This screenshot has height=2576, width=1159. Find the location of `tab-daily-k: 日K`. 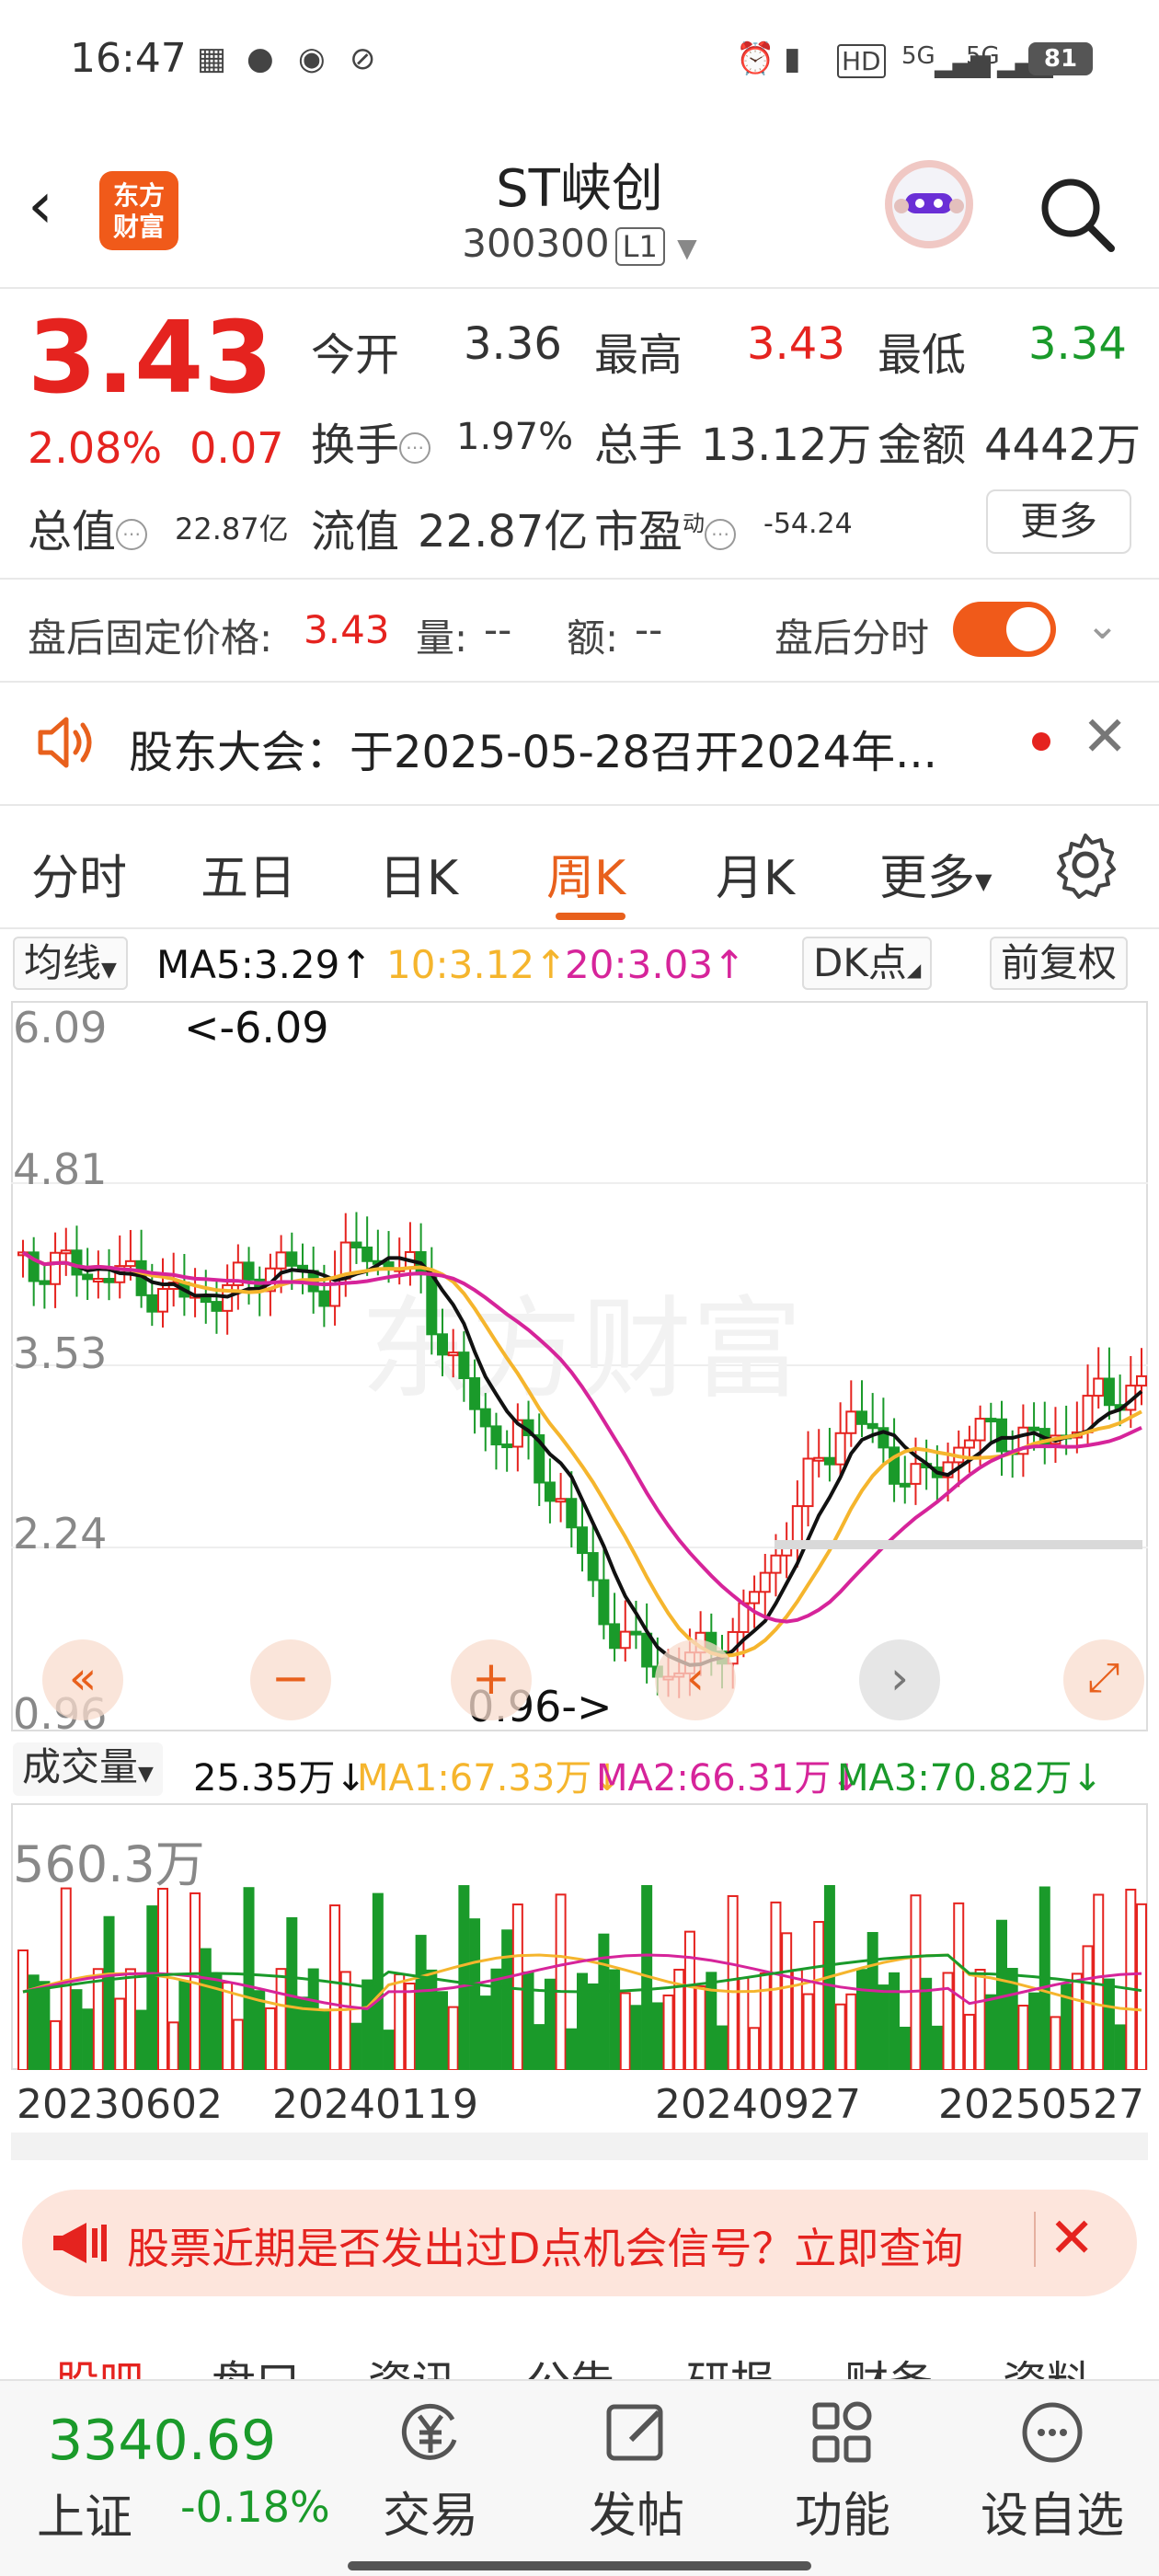

tab-daily-k: 日K is located at coordinates (418, 873).